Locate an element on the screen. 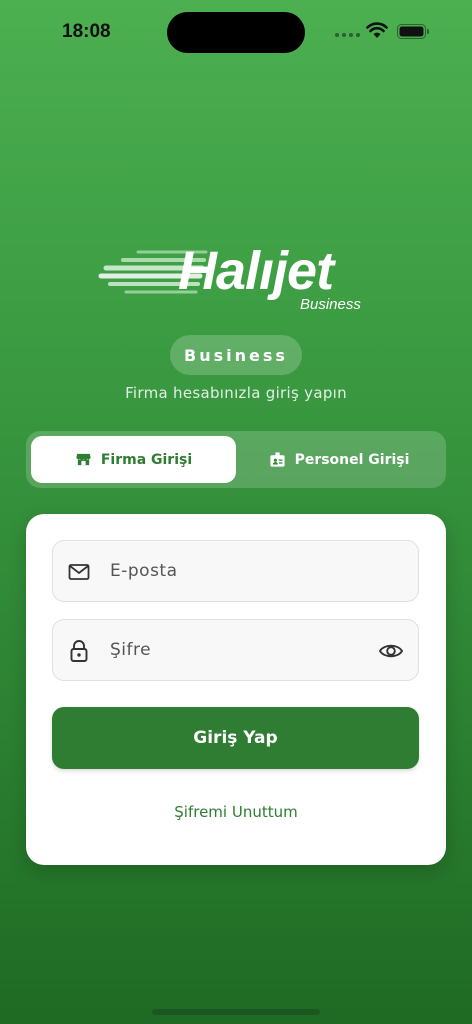 The height and width of the screenshot is (1024, 472). login-subtitle: Firma hesabınızla giriş yapın is located at coordinates (236, 393).